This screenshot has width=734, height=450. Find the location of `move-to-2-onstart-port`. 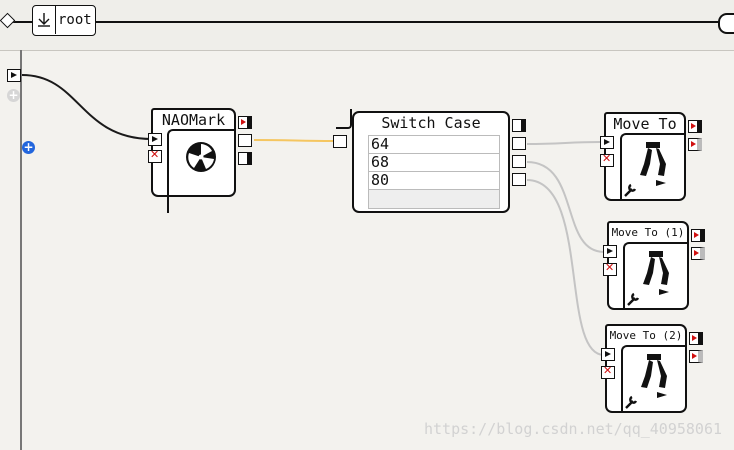

move-to-2-onstart-port is located at coordinates (608, 354).